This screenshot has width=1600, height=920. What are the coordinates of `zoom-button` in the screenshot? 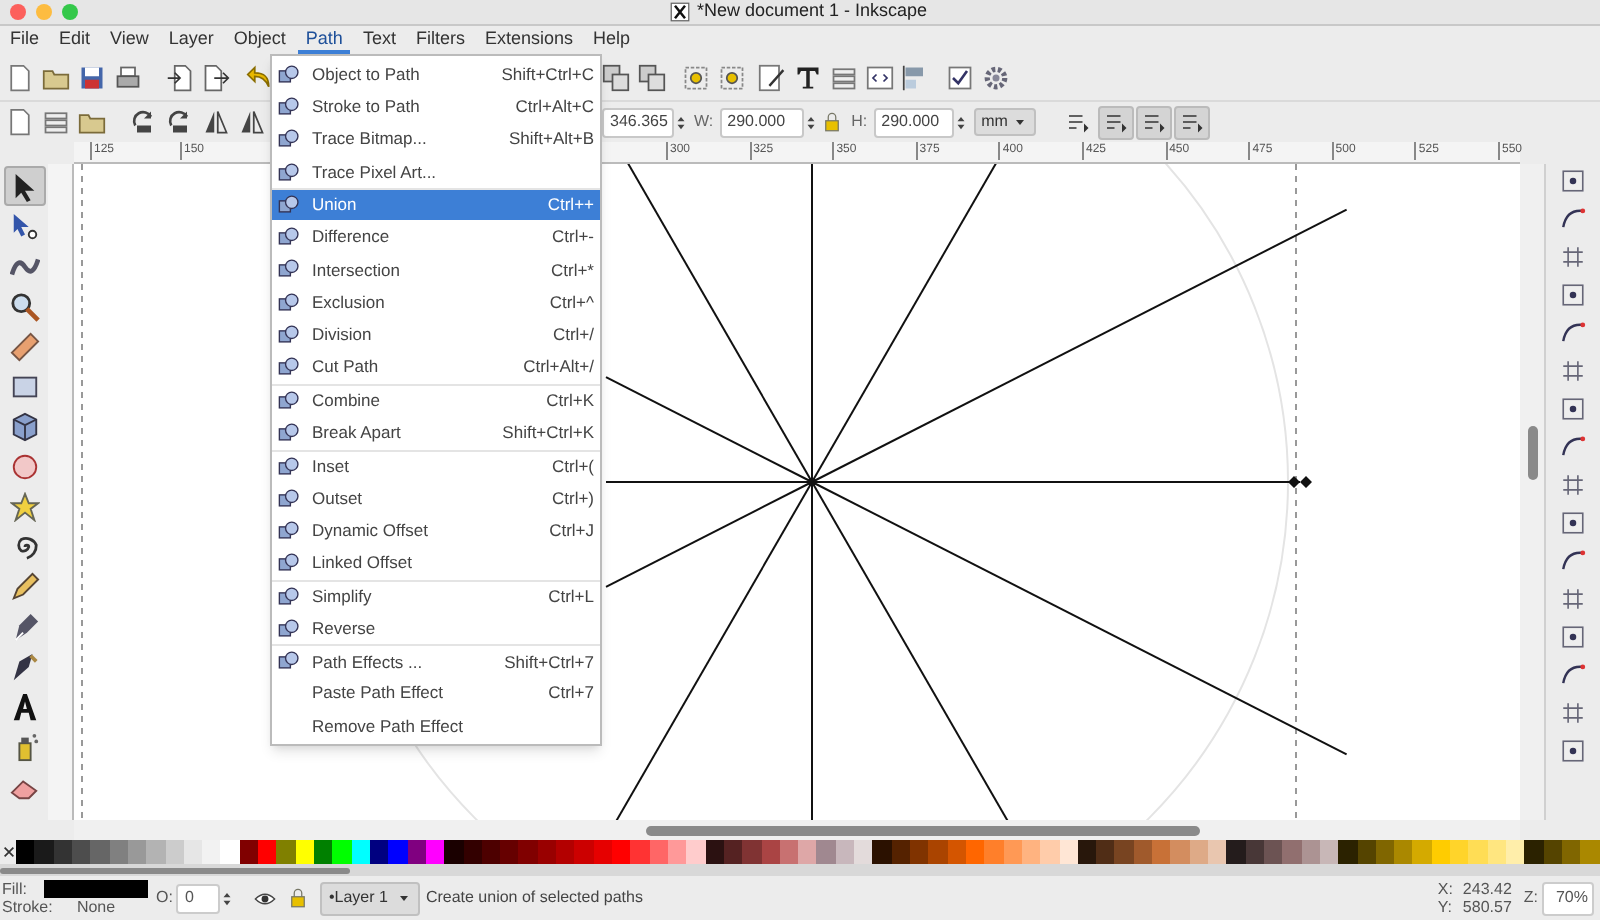 It's located at (70, 12).